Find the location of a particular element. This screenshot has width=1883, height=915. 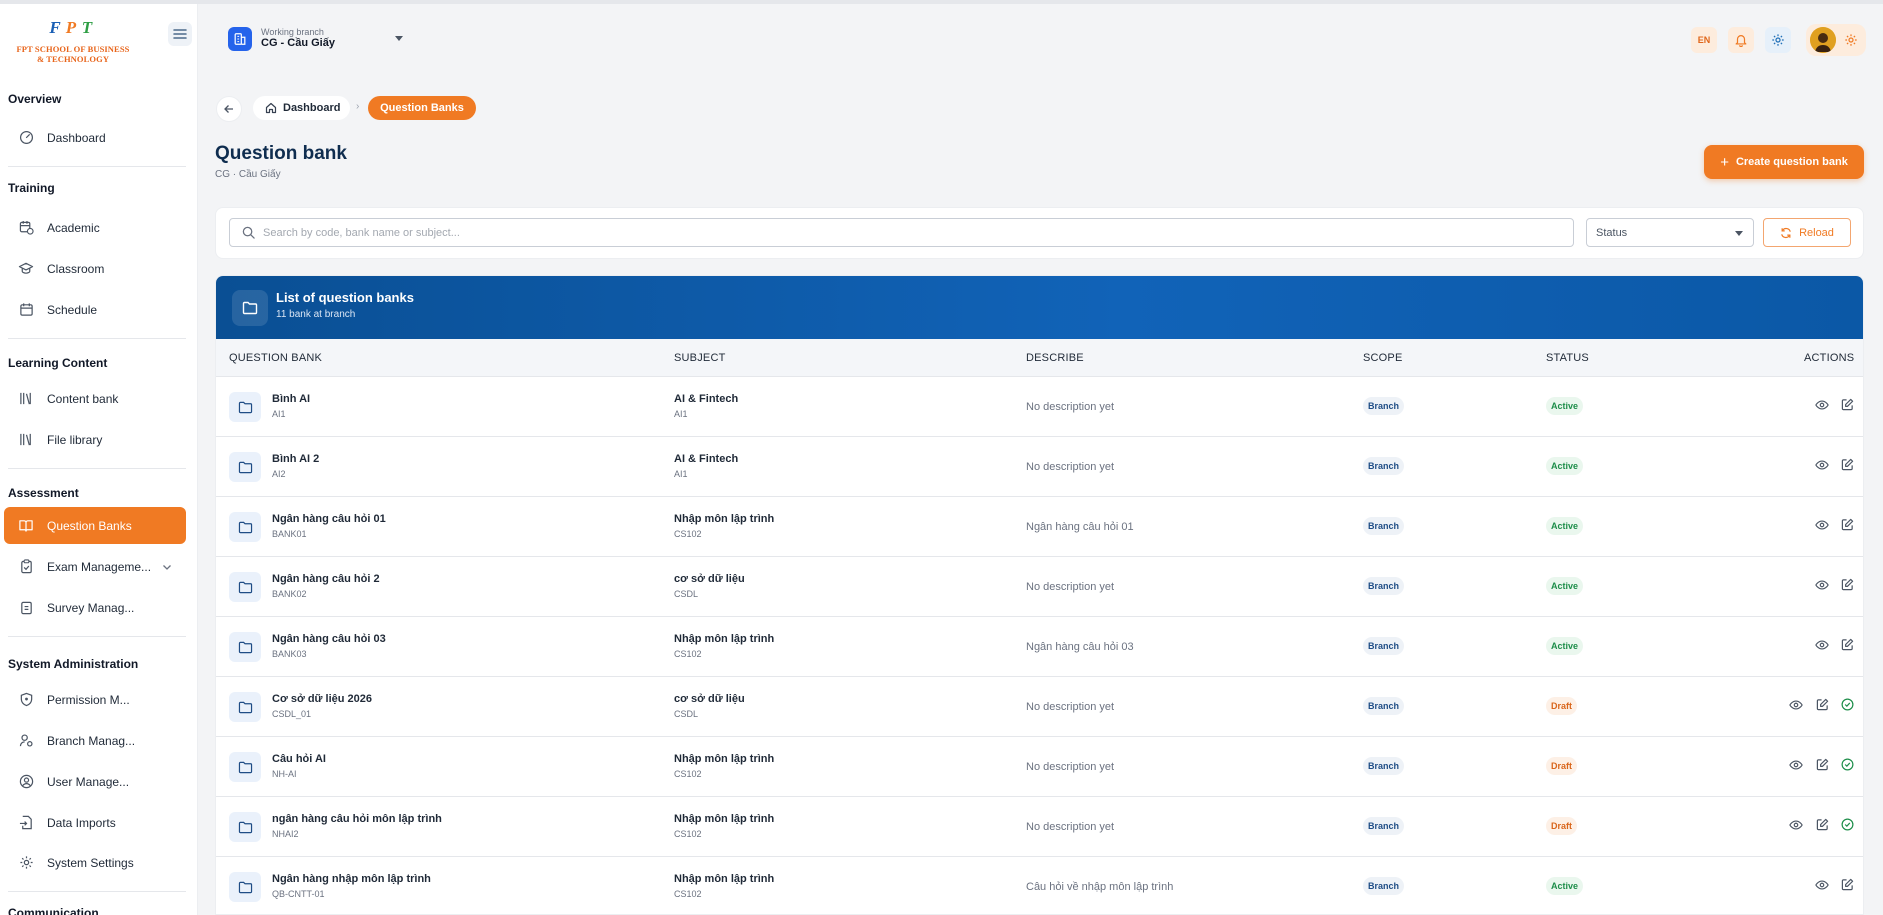

bank-description: Ngân hàng câu hỏi 03 is located at coordinates (1080, 647).